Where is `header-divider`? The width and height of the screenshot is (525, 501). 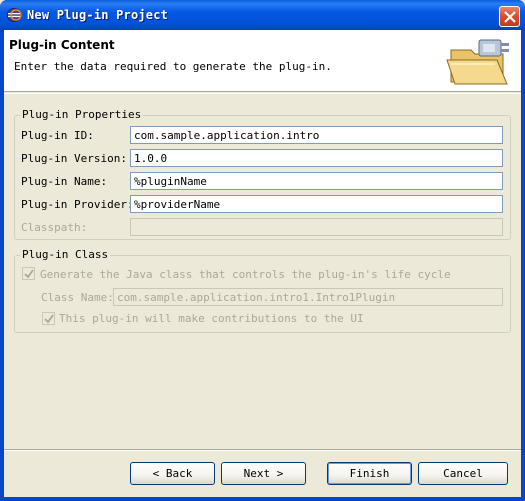
header-divider is located at coordinates (262, 93).